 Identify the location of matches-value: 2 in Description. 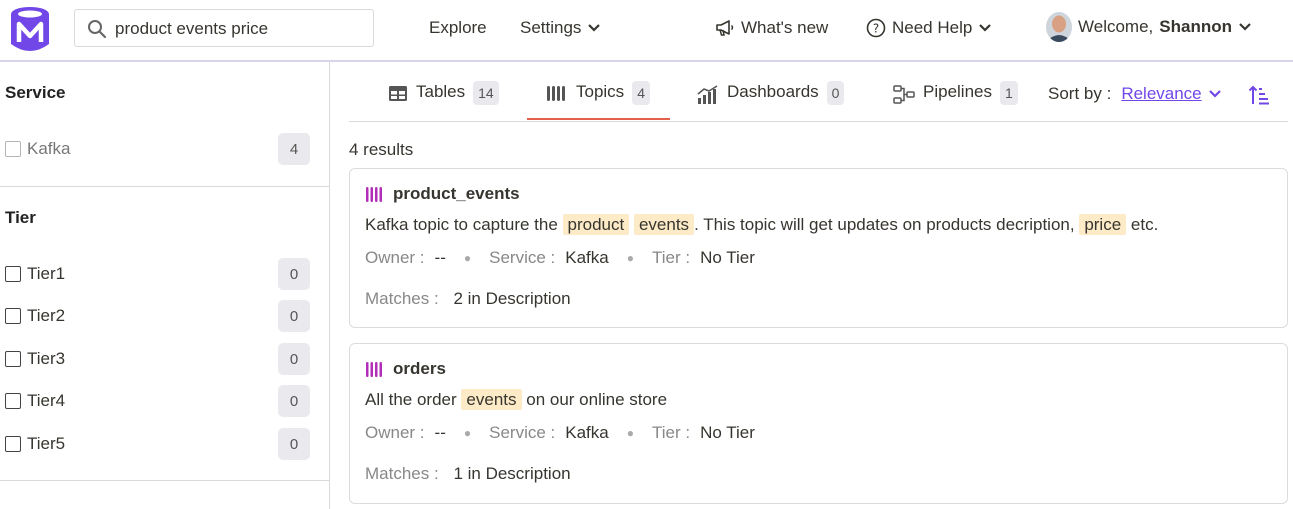
(512, 298).